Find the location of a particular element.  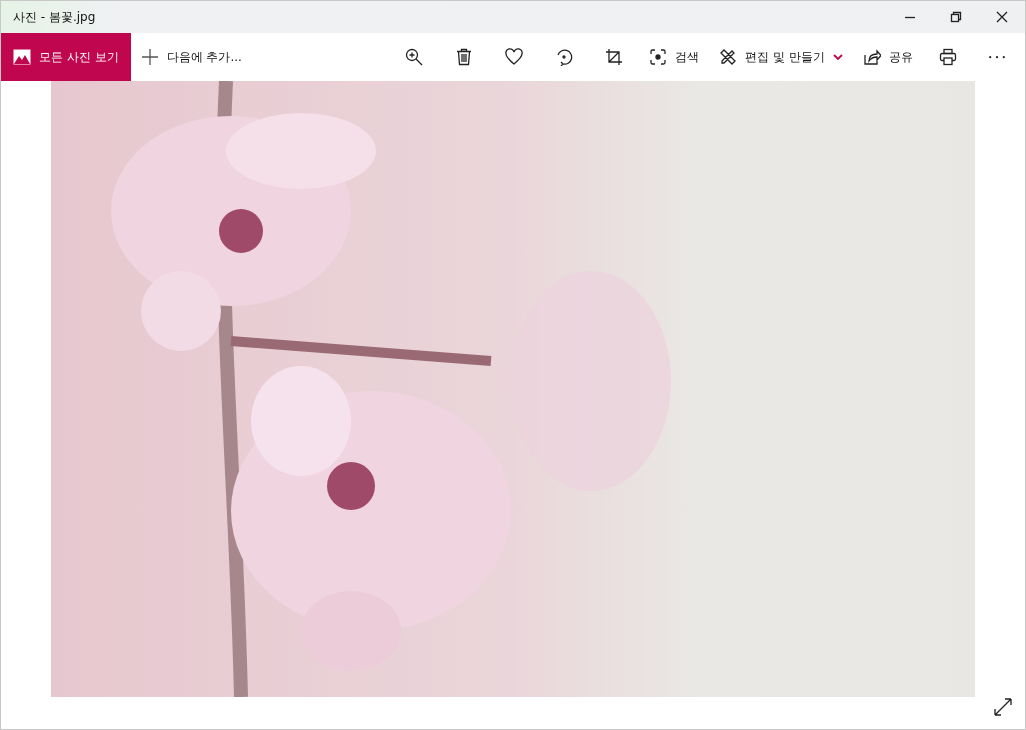

plus-icon is located at coordinates (149, 57).